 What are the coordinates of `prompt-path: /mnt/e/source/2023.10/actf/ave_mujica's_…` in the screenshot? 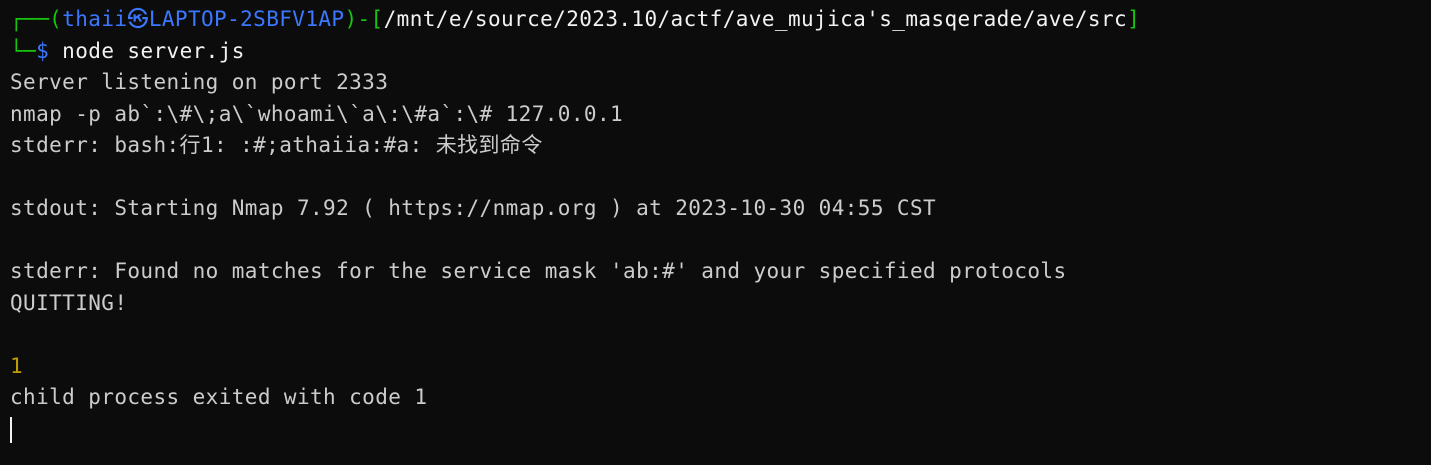 It's located at (755, 19).